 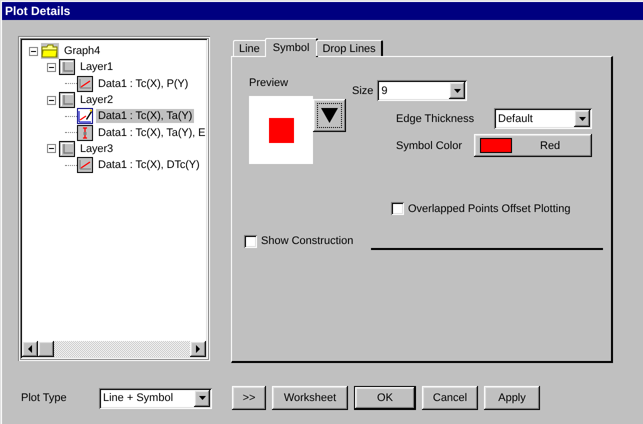 What do you see at coordinates (151, 133) in the screenshot?
I see `tree-item: Data1 : Tc(X), Ta(Y), E` at bounding box center [151, 133].